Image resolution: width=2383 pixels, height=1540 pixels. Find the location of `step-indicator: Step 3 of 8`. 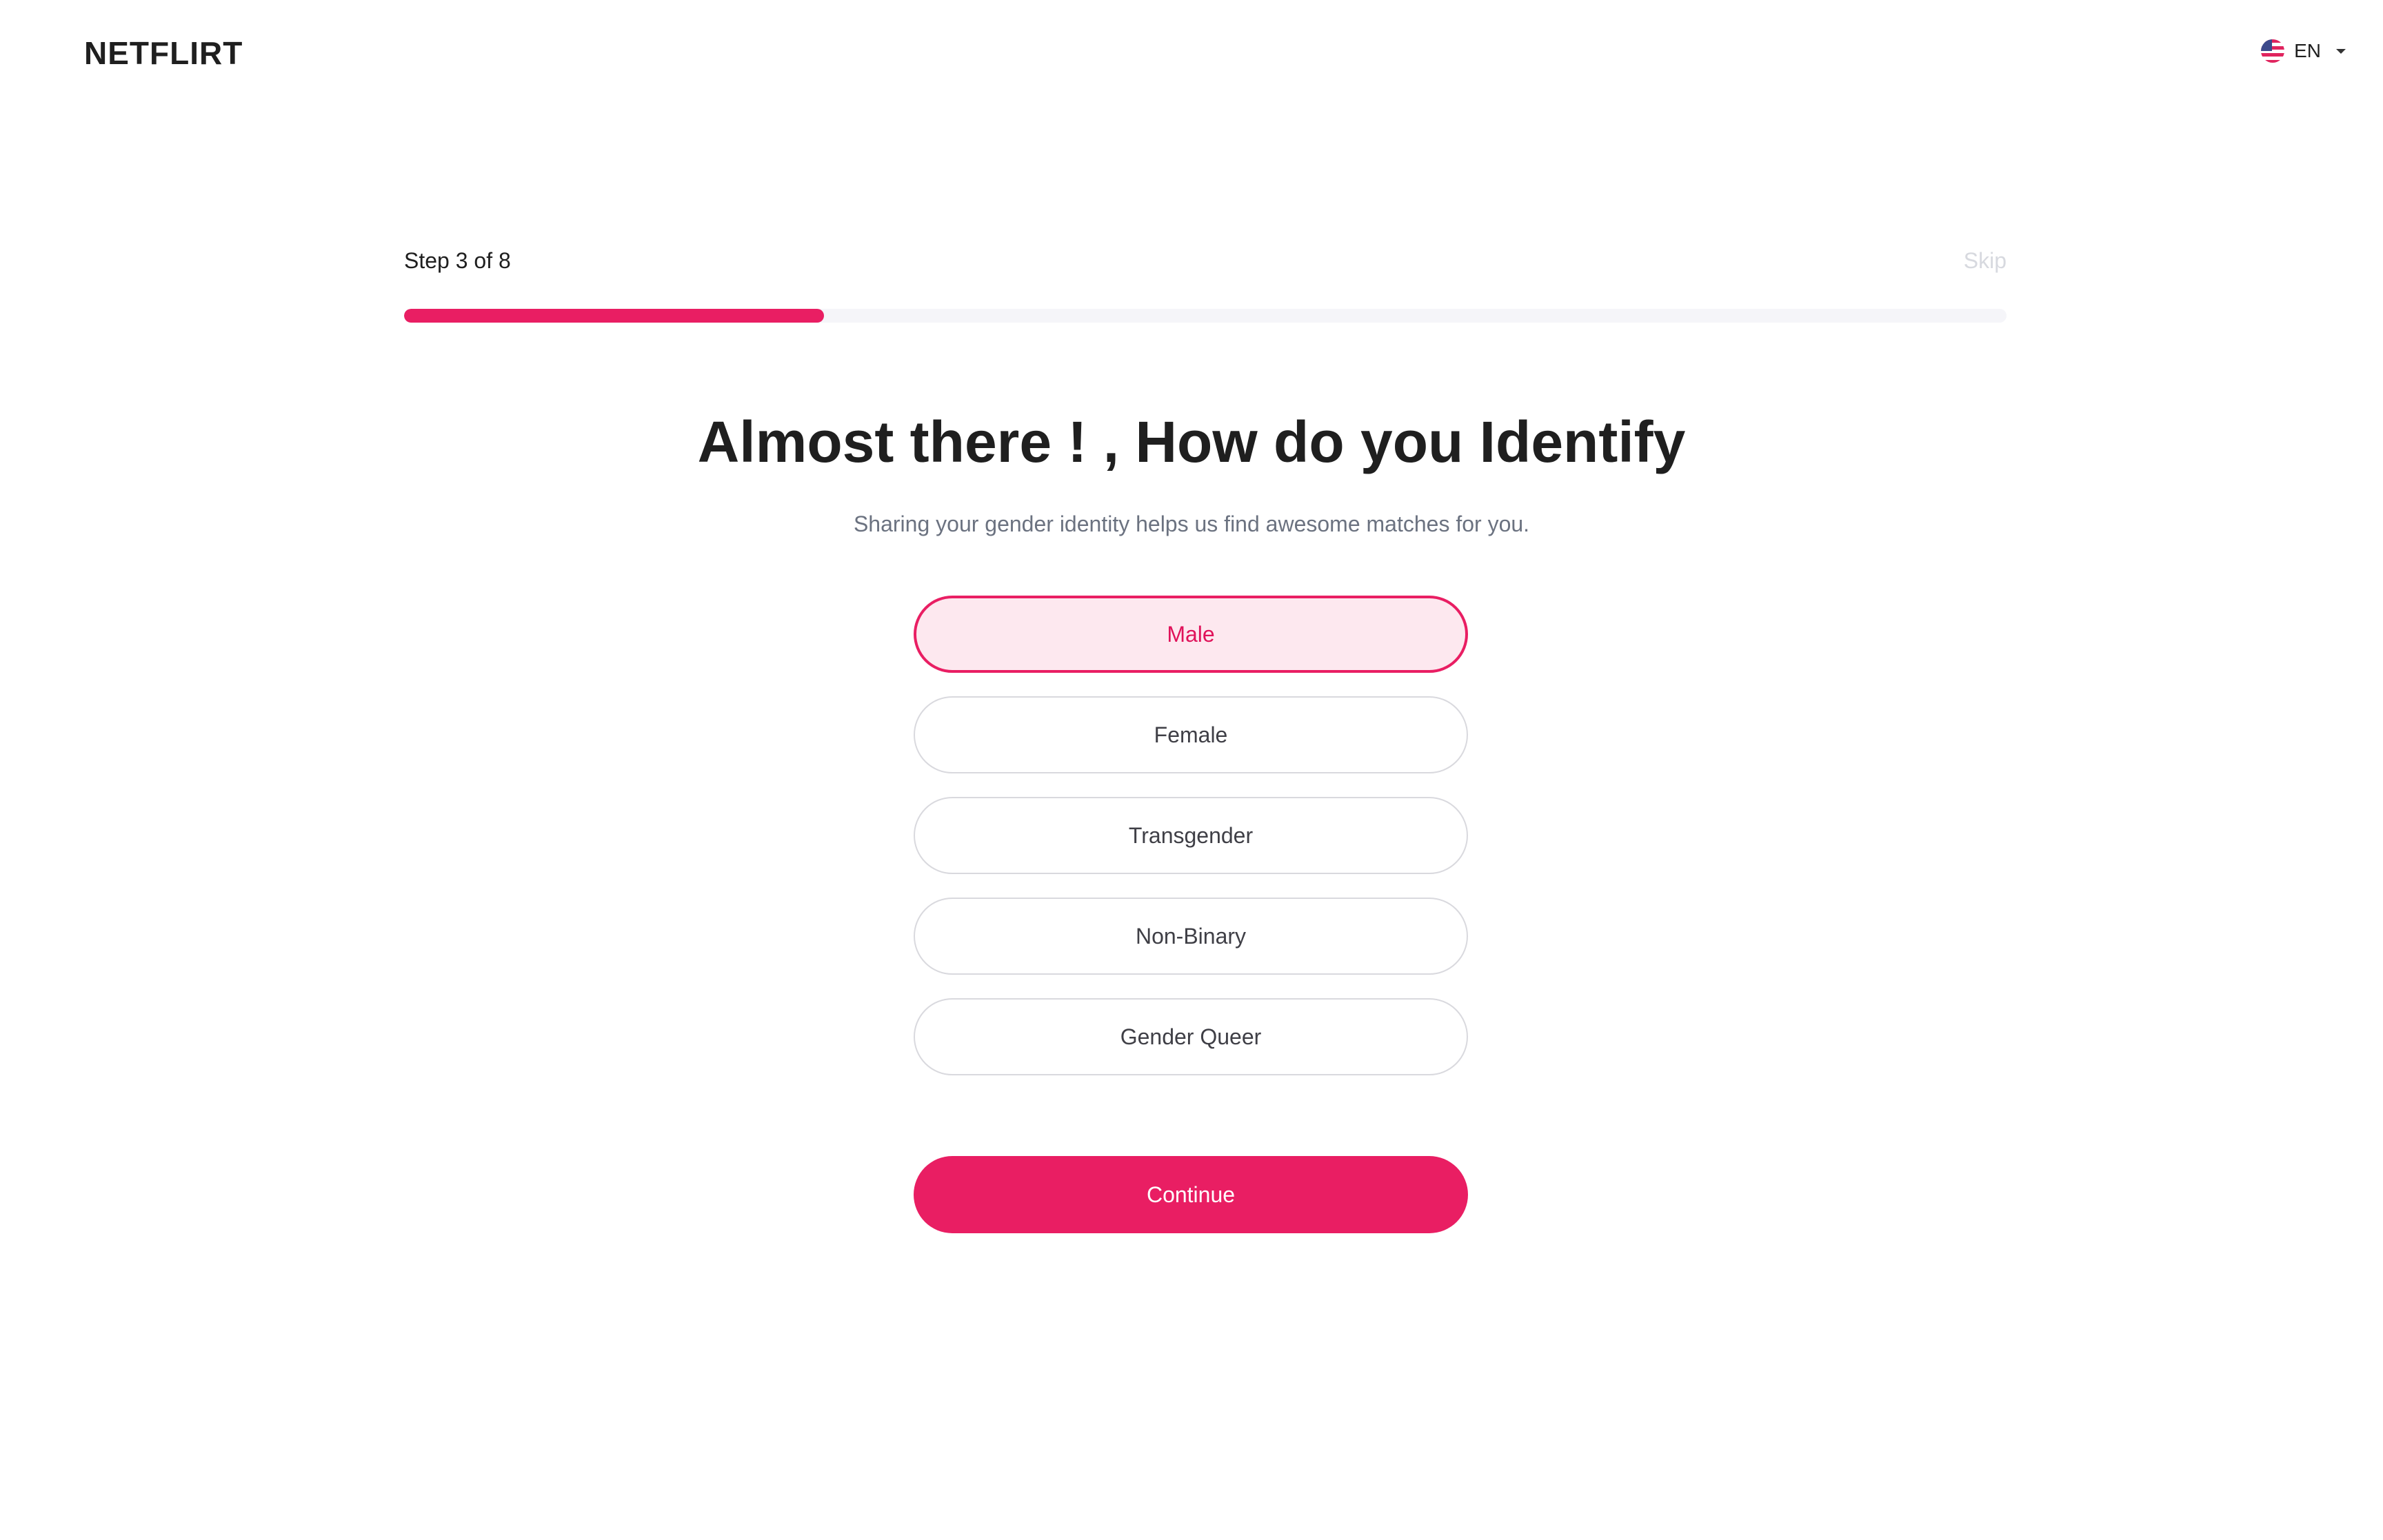

step-indicator: Step 3 of 8 is located at coordinates (457, 261).